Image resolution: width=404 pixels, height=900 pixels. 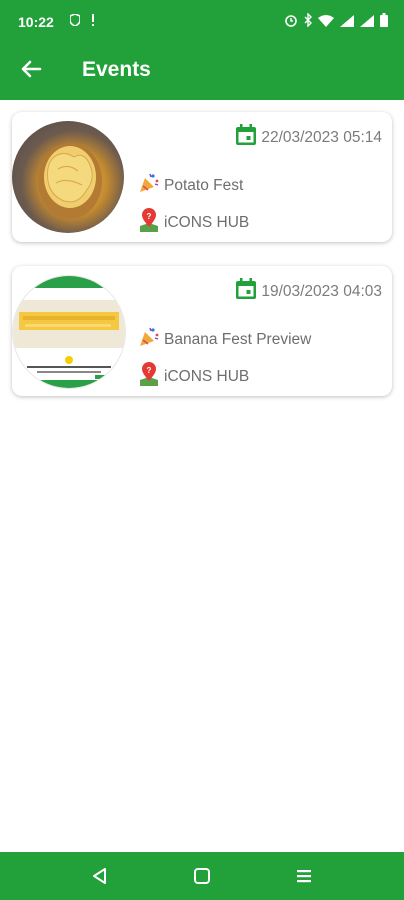 I want to click on system-nav-bar, so click(x=202, y=876).